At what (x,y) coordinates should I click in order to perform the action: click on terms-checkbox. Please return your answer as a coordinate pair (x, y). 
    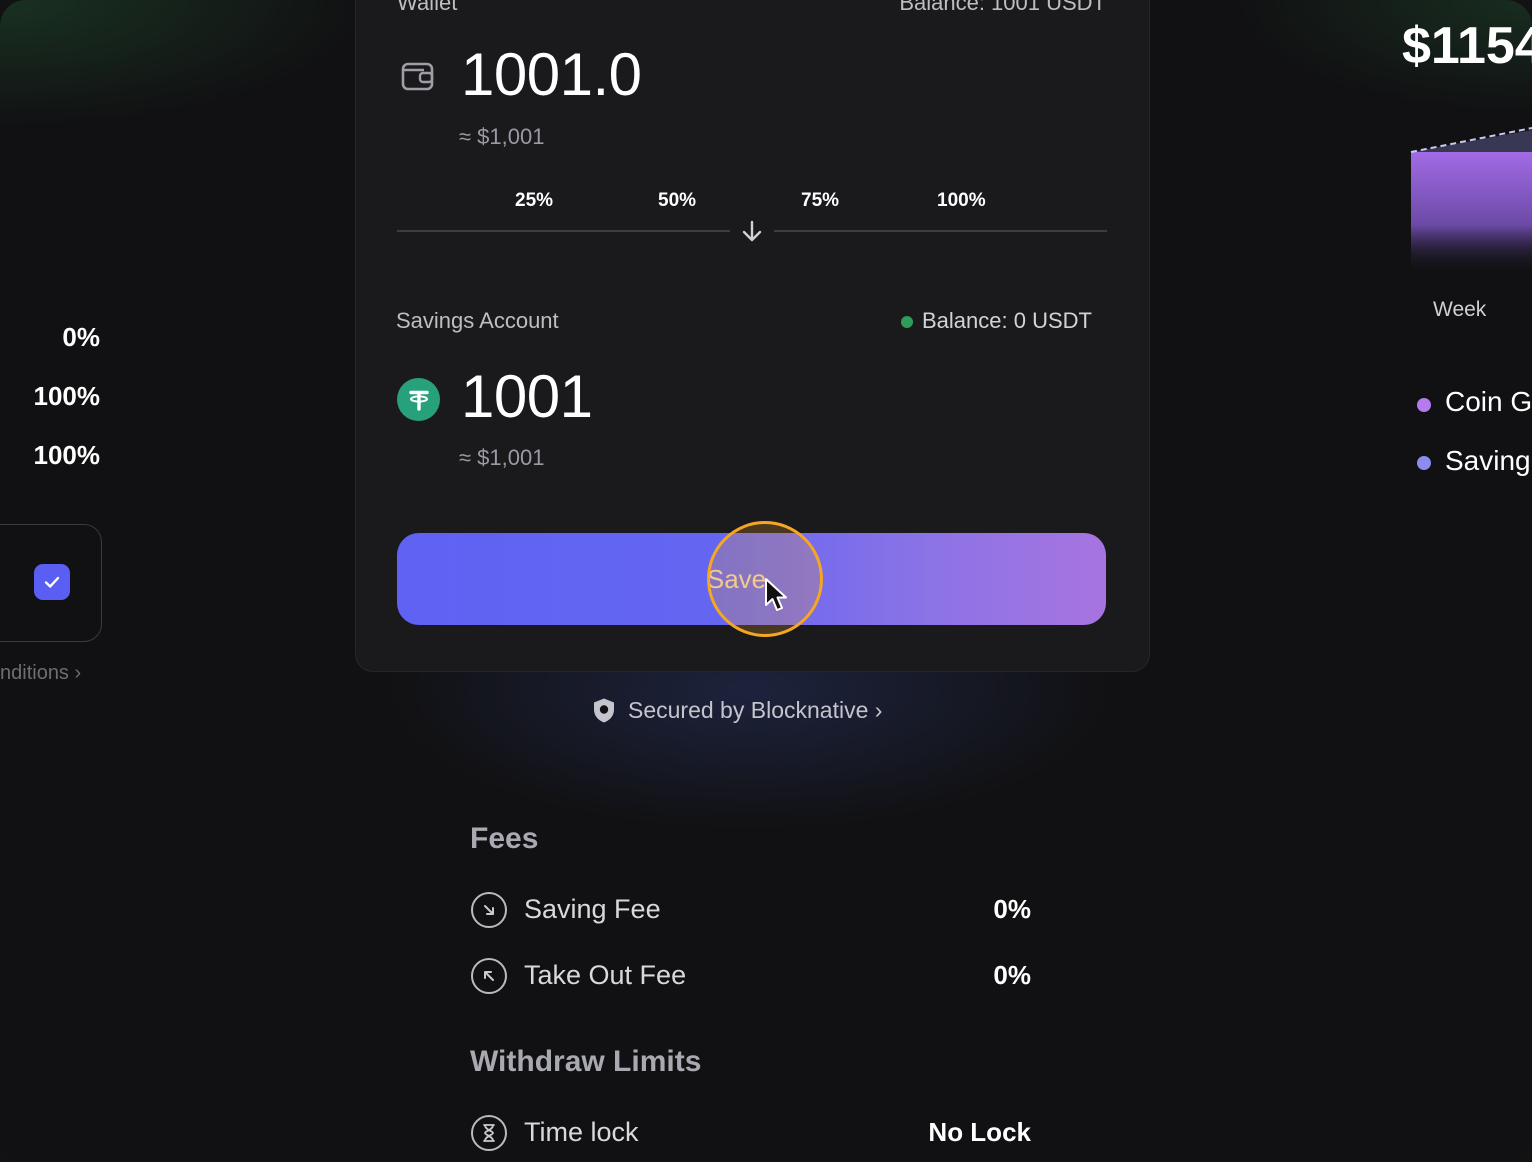
    Looking at the image, I should click on (52, 582).